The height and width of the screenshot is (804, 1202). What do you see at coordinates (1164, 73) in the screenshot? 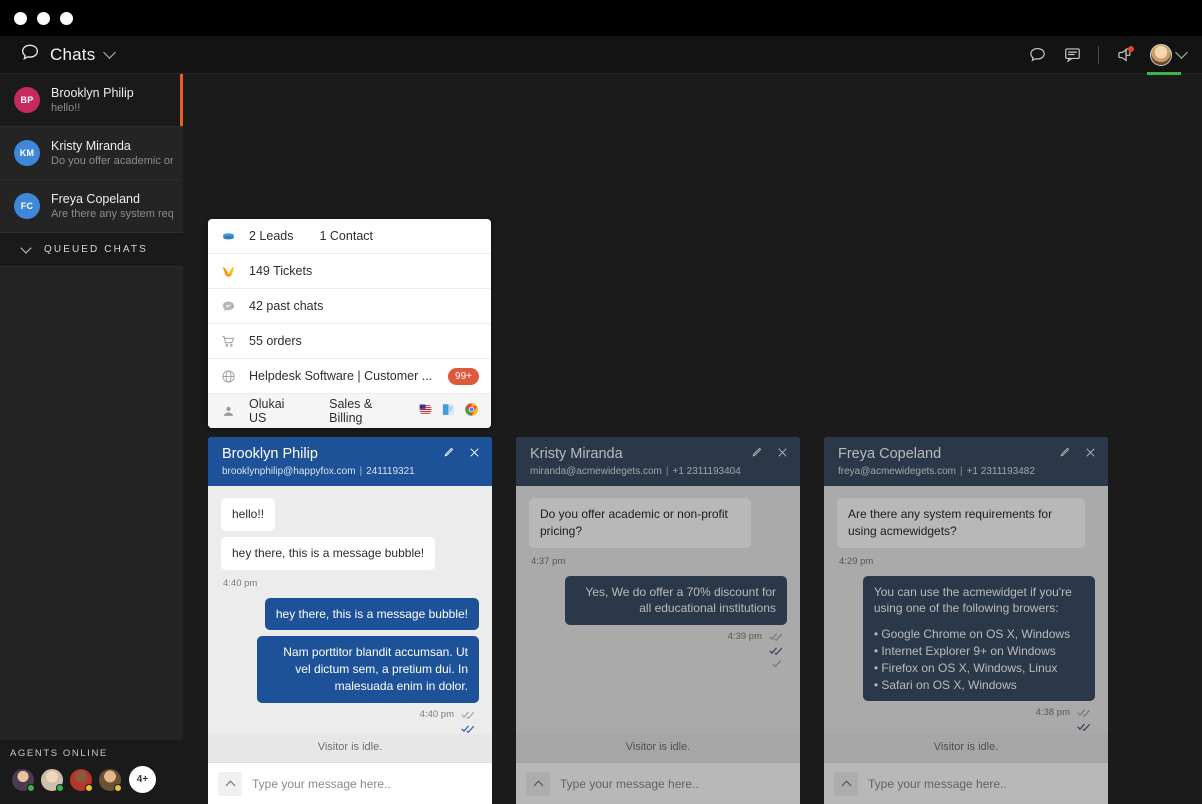
I see `status-bar-online` at bounding box center [1164, 73].